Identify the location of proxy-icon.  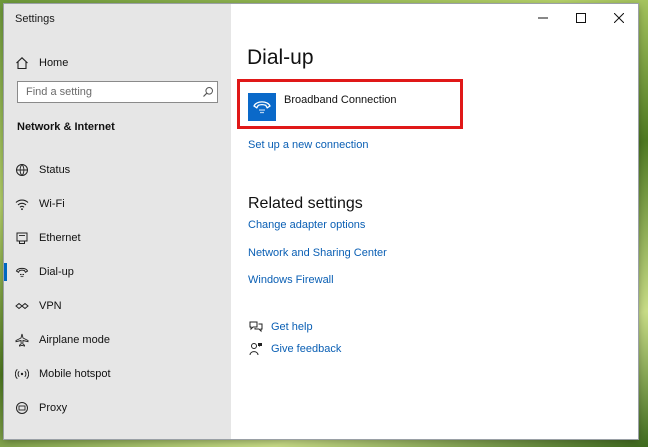
(22, 408).